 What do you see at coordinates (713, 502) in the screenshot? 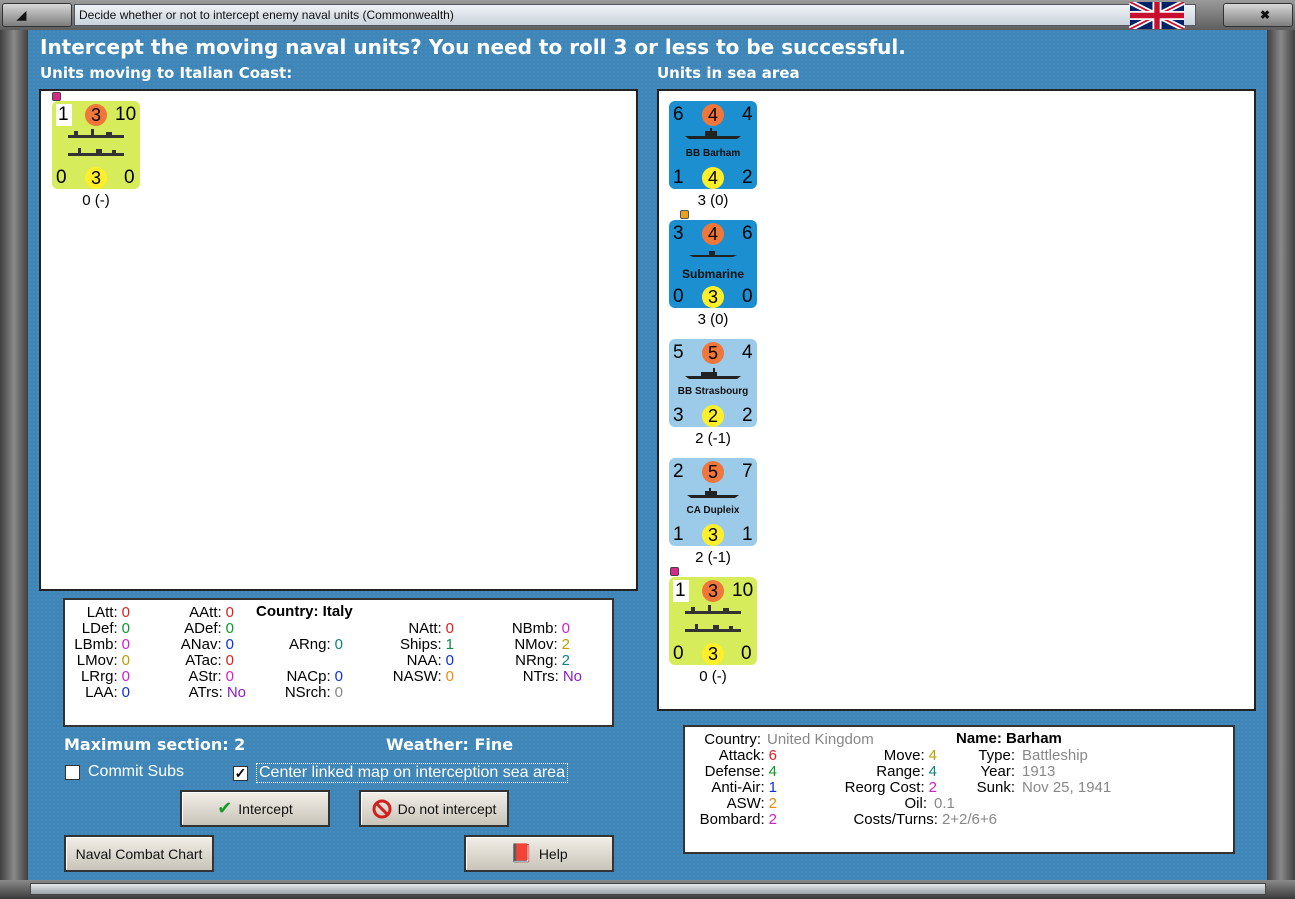
I see `unit-counter: 2 5 7 CA Dupleix 1 3 1` at bounding box center [713, 502].